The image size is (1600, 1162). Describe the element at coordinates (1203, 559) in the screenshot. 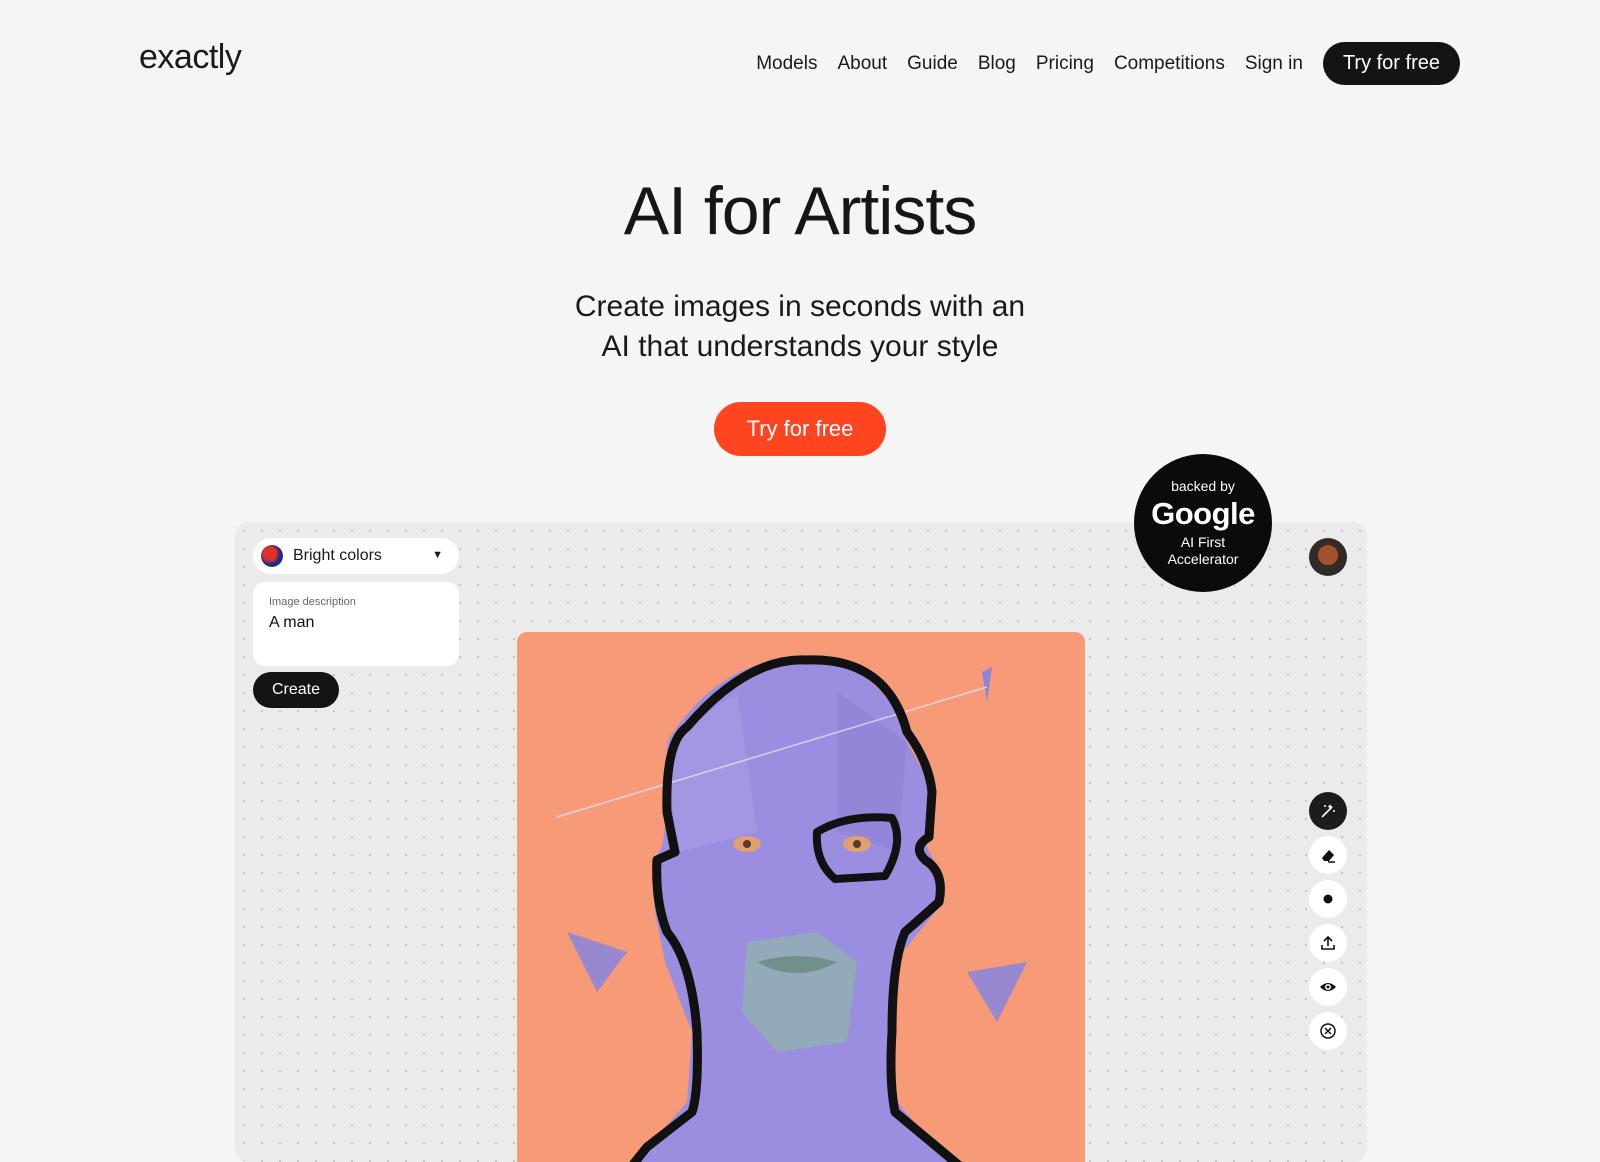

I see `badge-program-line-2: Accelerator` at that location.